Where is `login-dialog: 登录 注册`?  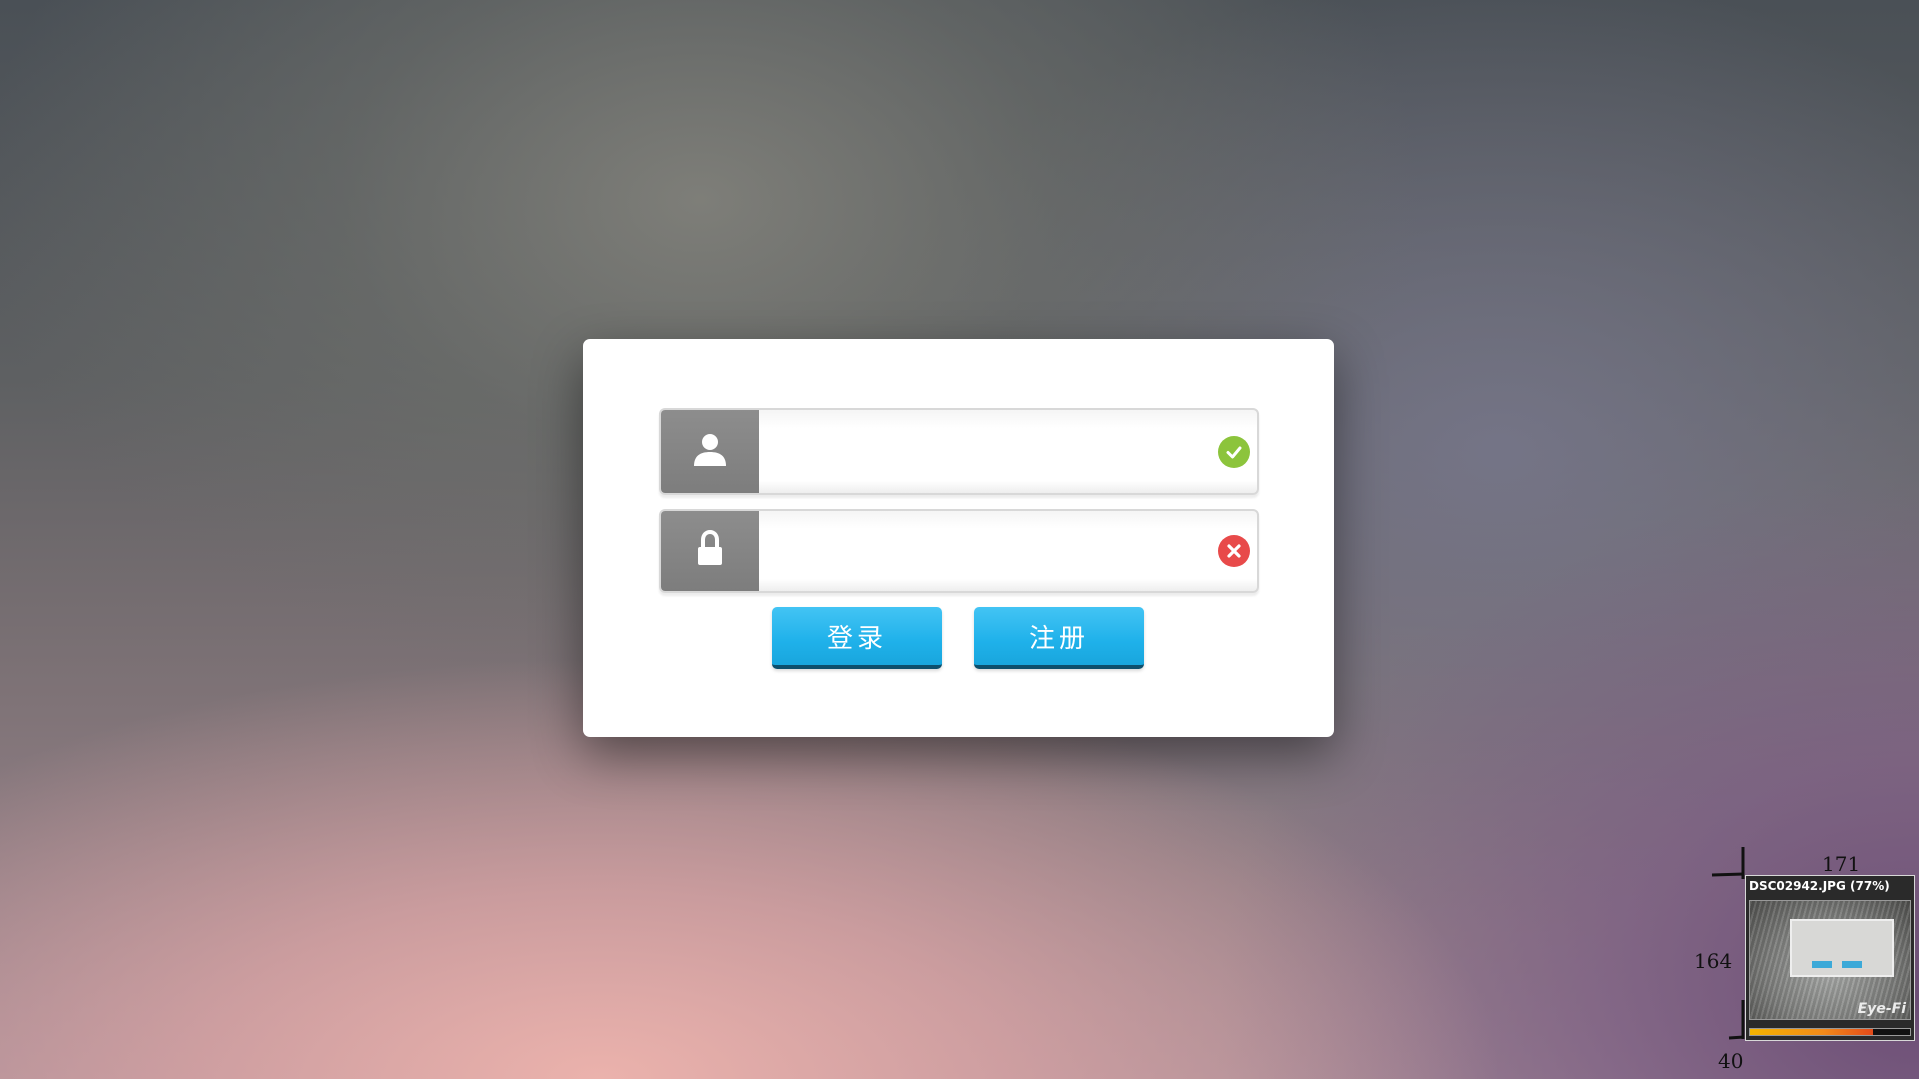
login-dialog: 登录 注册 is located at coordinates (958, 538).